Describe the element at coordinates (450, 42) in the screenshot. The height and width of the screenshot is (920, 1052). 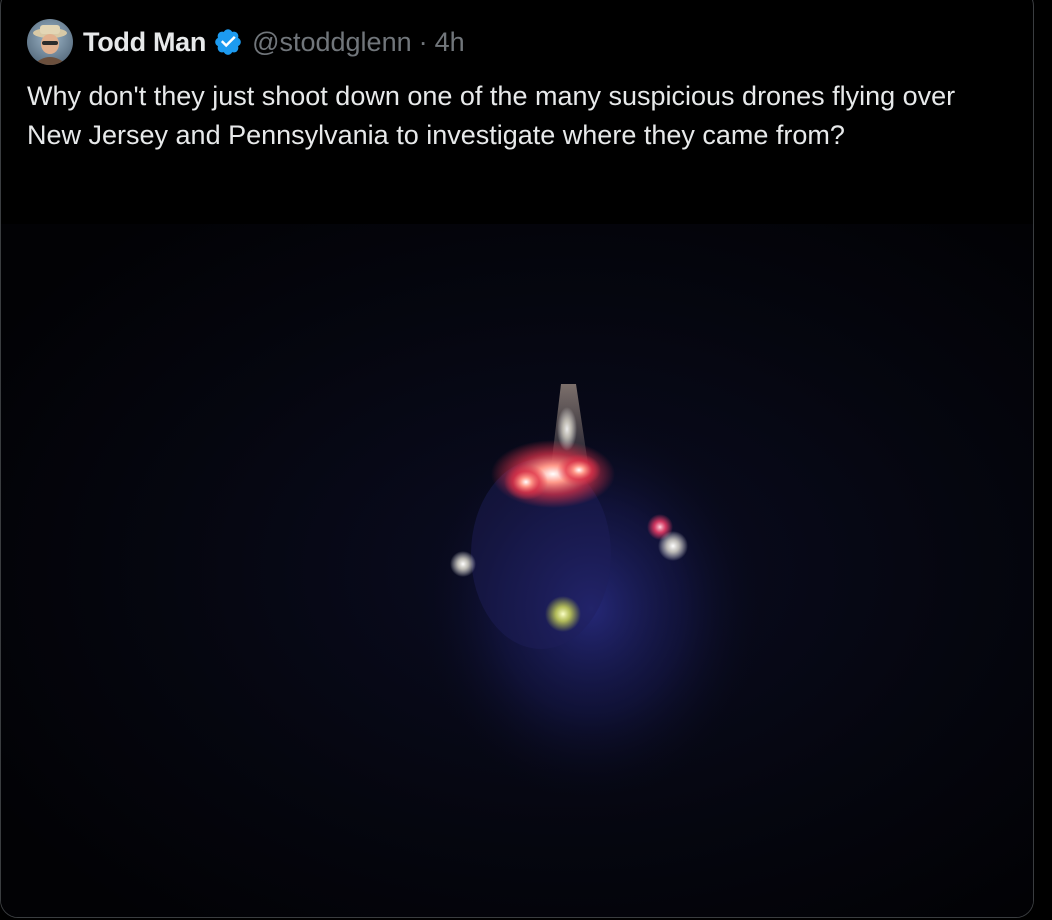
I see `tweet-timestamp: 4h` at that location.